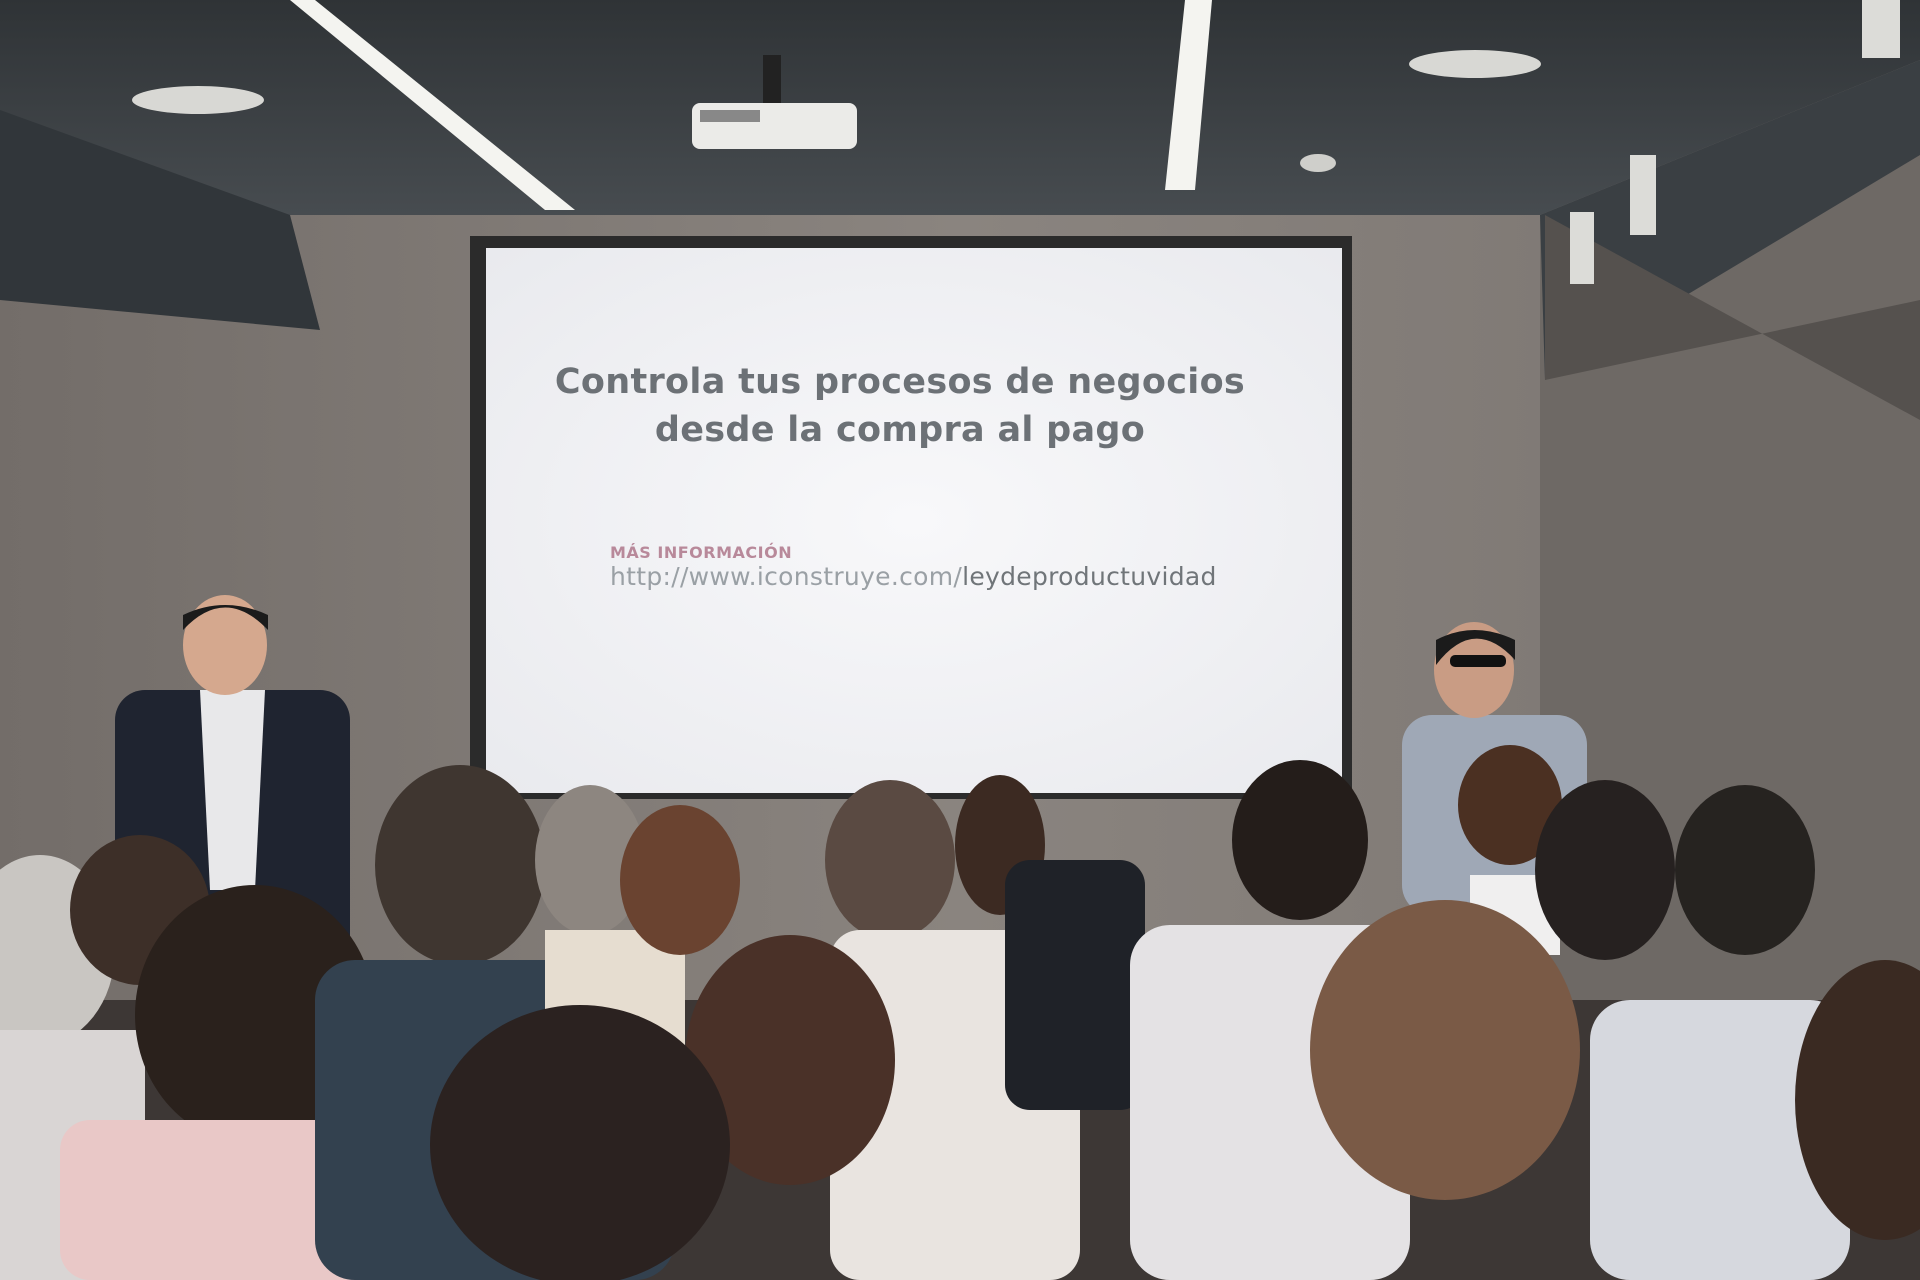 The width and height of the screenshot is (1920, 1280). I want to click on smoke-detector, so click(1318, 163).